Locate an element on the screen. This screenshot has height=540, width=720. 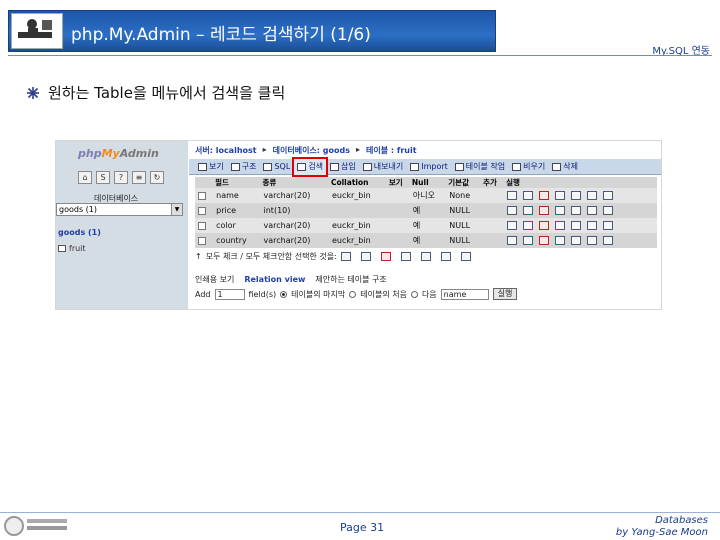
tab-empty: 비우기 is located at coordinates (528, 167).